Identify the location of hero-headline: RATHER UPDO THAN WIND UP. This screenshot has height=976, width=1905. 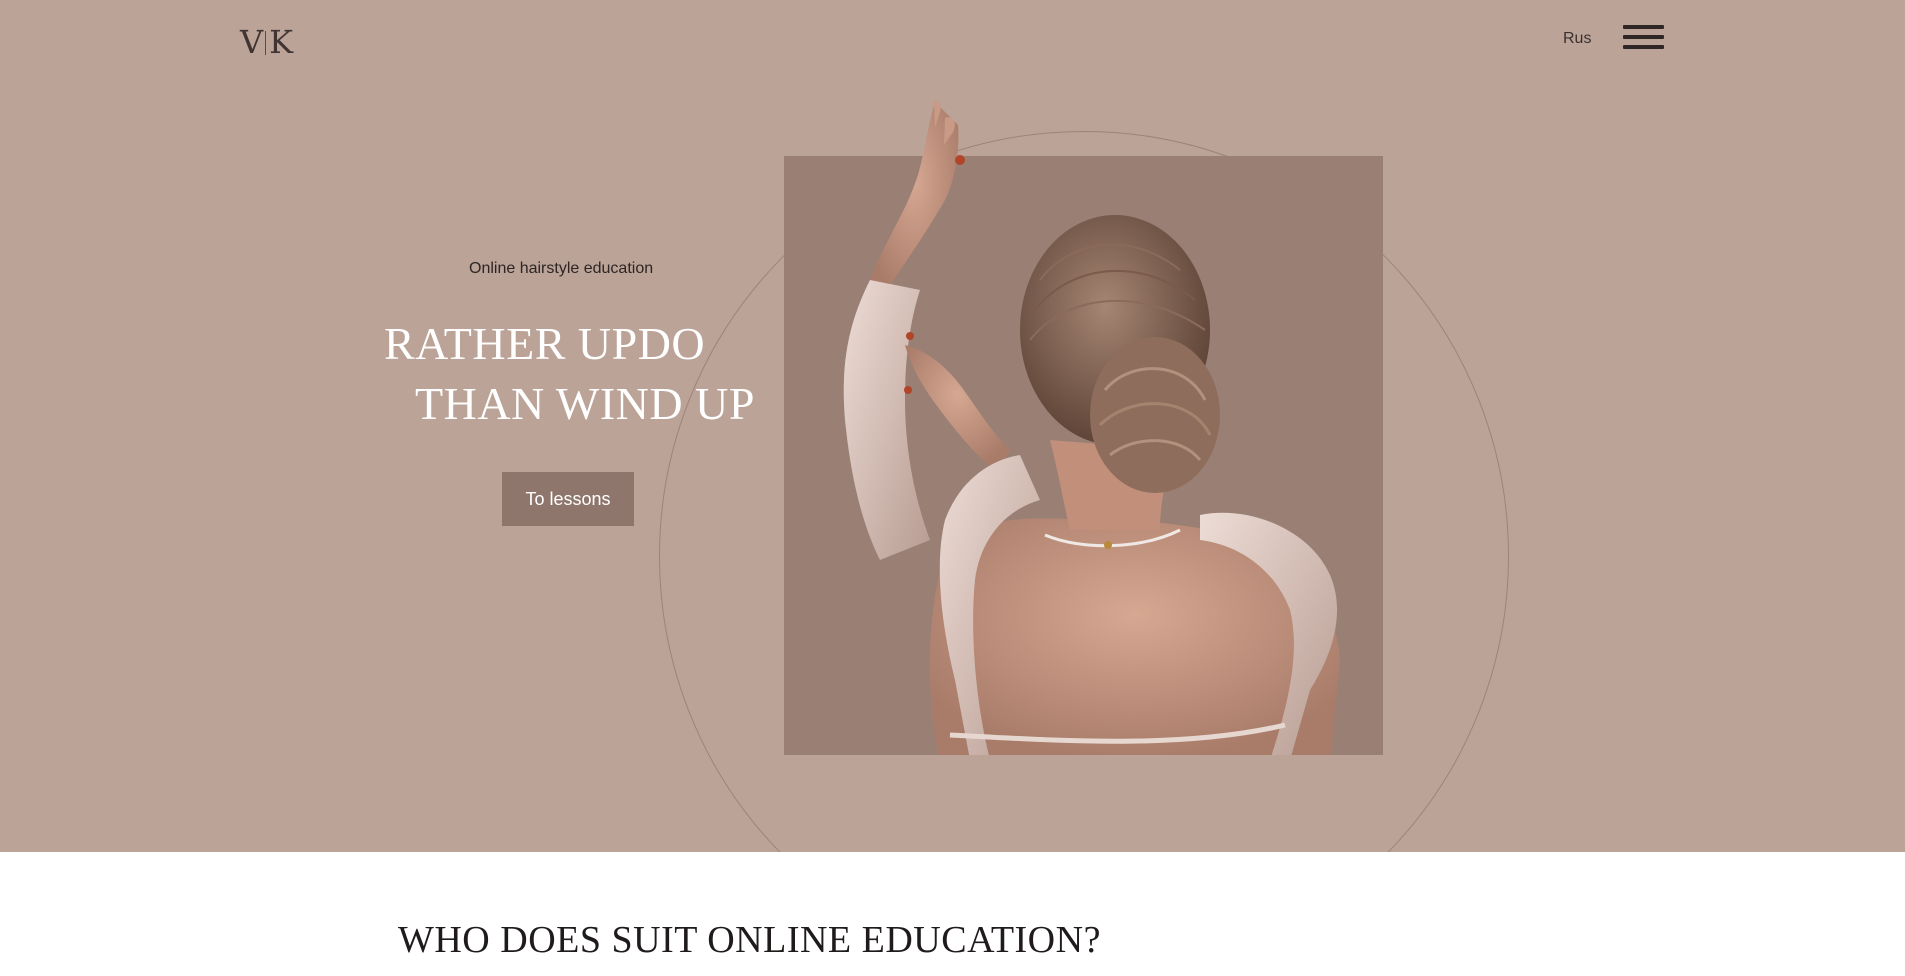
(569, 374).